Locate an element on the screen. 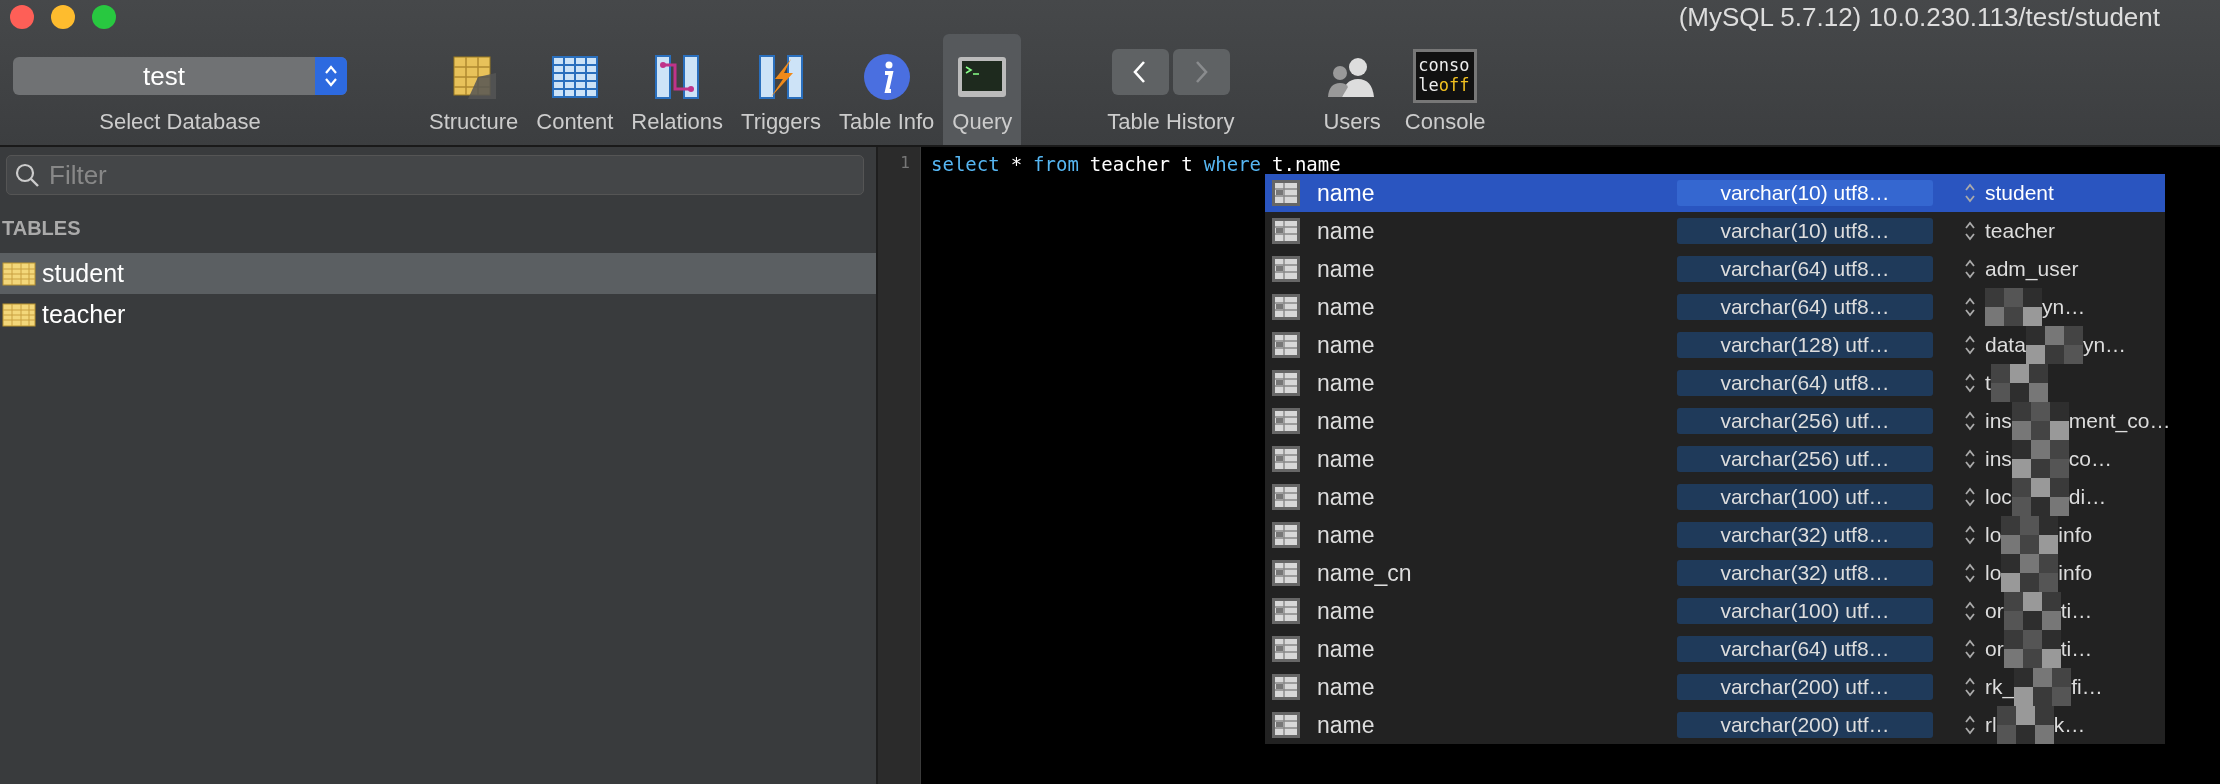 This screenshot has height=784, width=2220. toolbar-button: Triggers is located at coordinates (781, 89).